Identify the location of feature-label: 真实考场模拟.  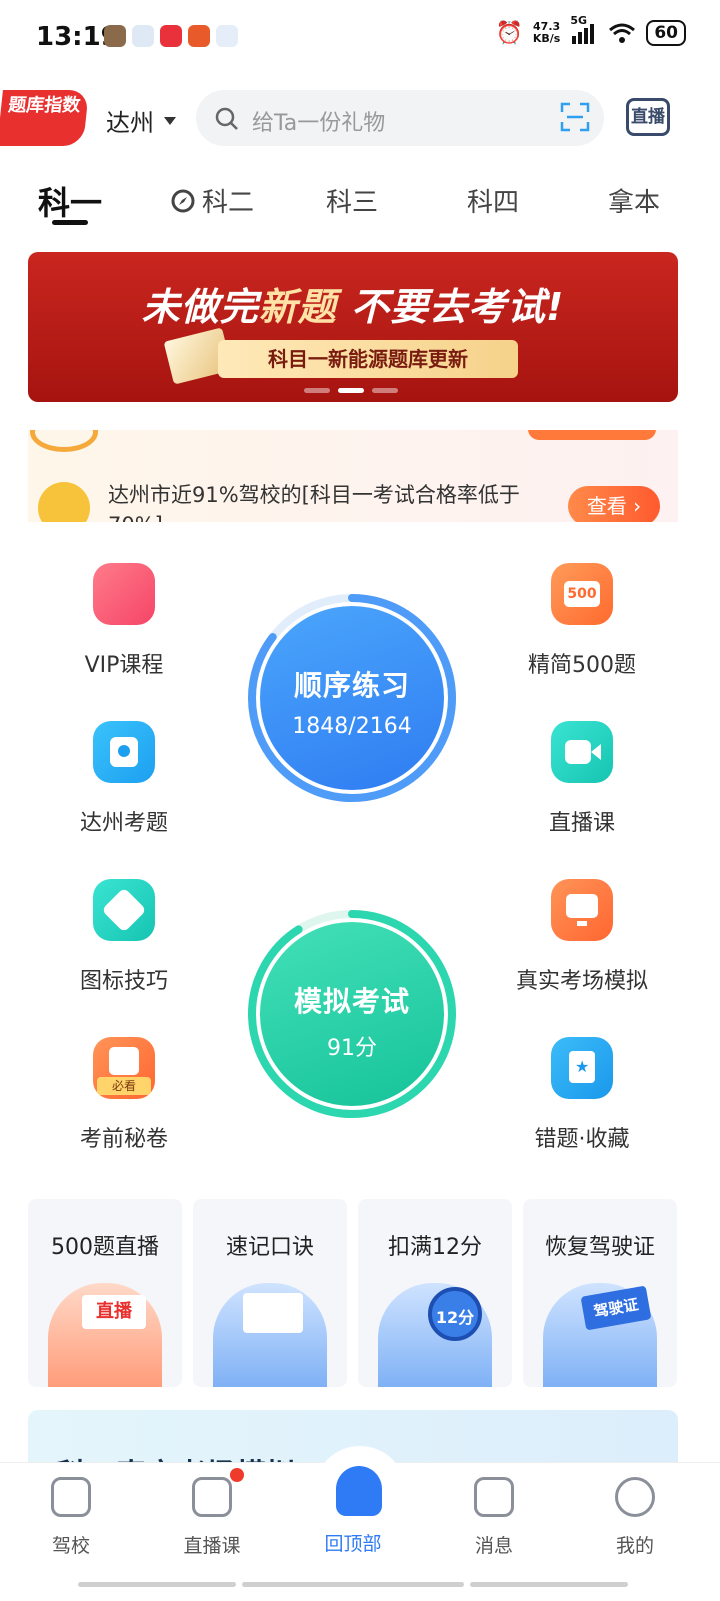
(581, 981).